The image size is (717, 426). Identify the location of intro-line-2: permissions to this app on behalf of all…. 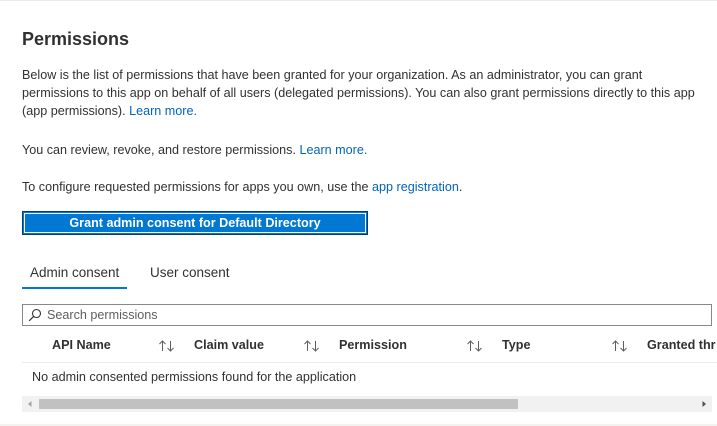
(358, 93).